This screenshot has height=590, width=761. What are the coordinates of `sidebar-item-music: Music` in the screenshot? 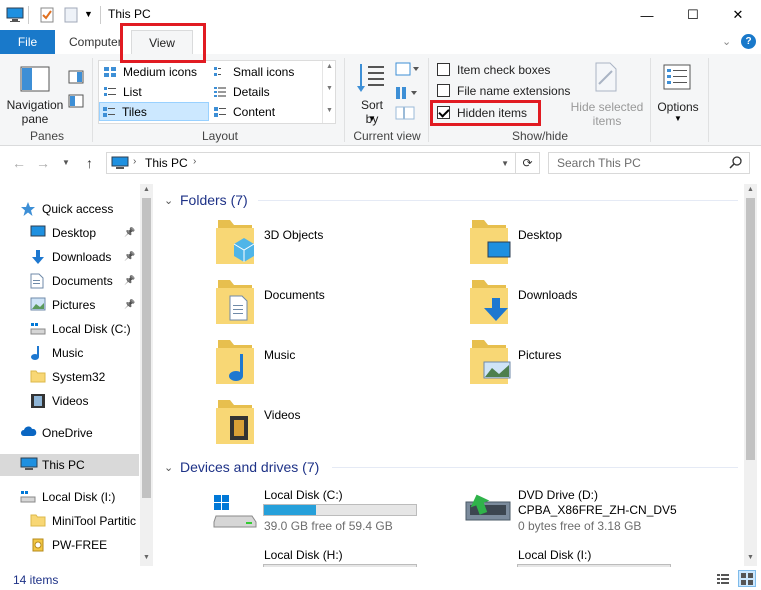 It's located at (69, 353).